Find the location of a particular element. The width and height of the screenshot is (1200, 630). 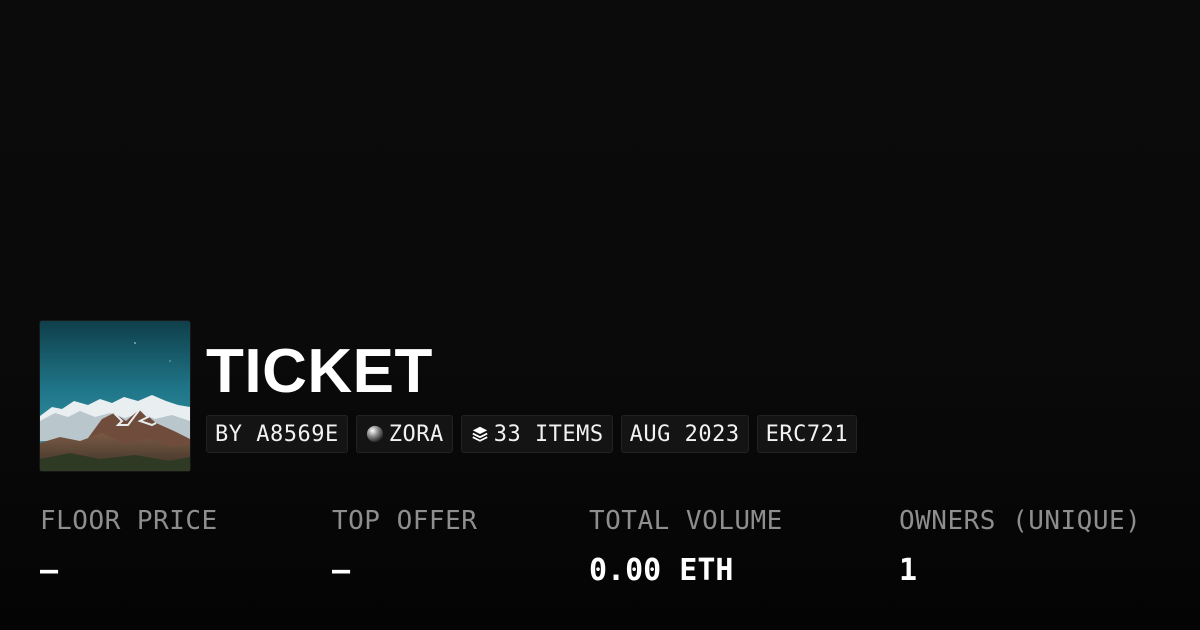

floor-price-stat: FLOOR PRICE – is located at coordinates (129, 546).